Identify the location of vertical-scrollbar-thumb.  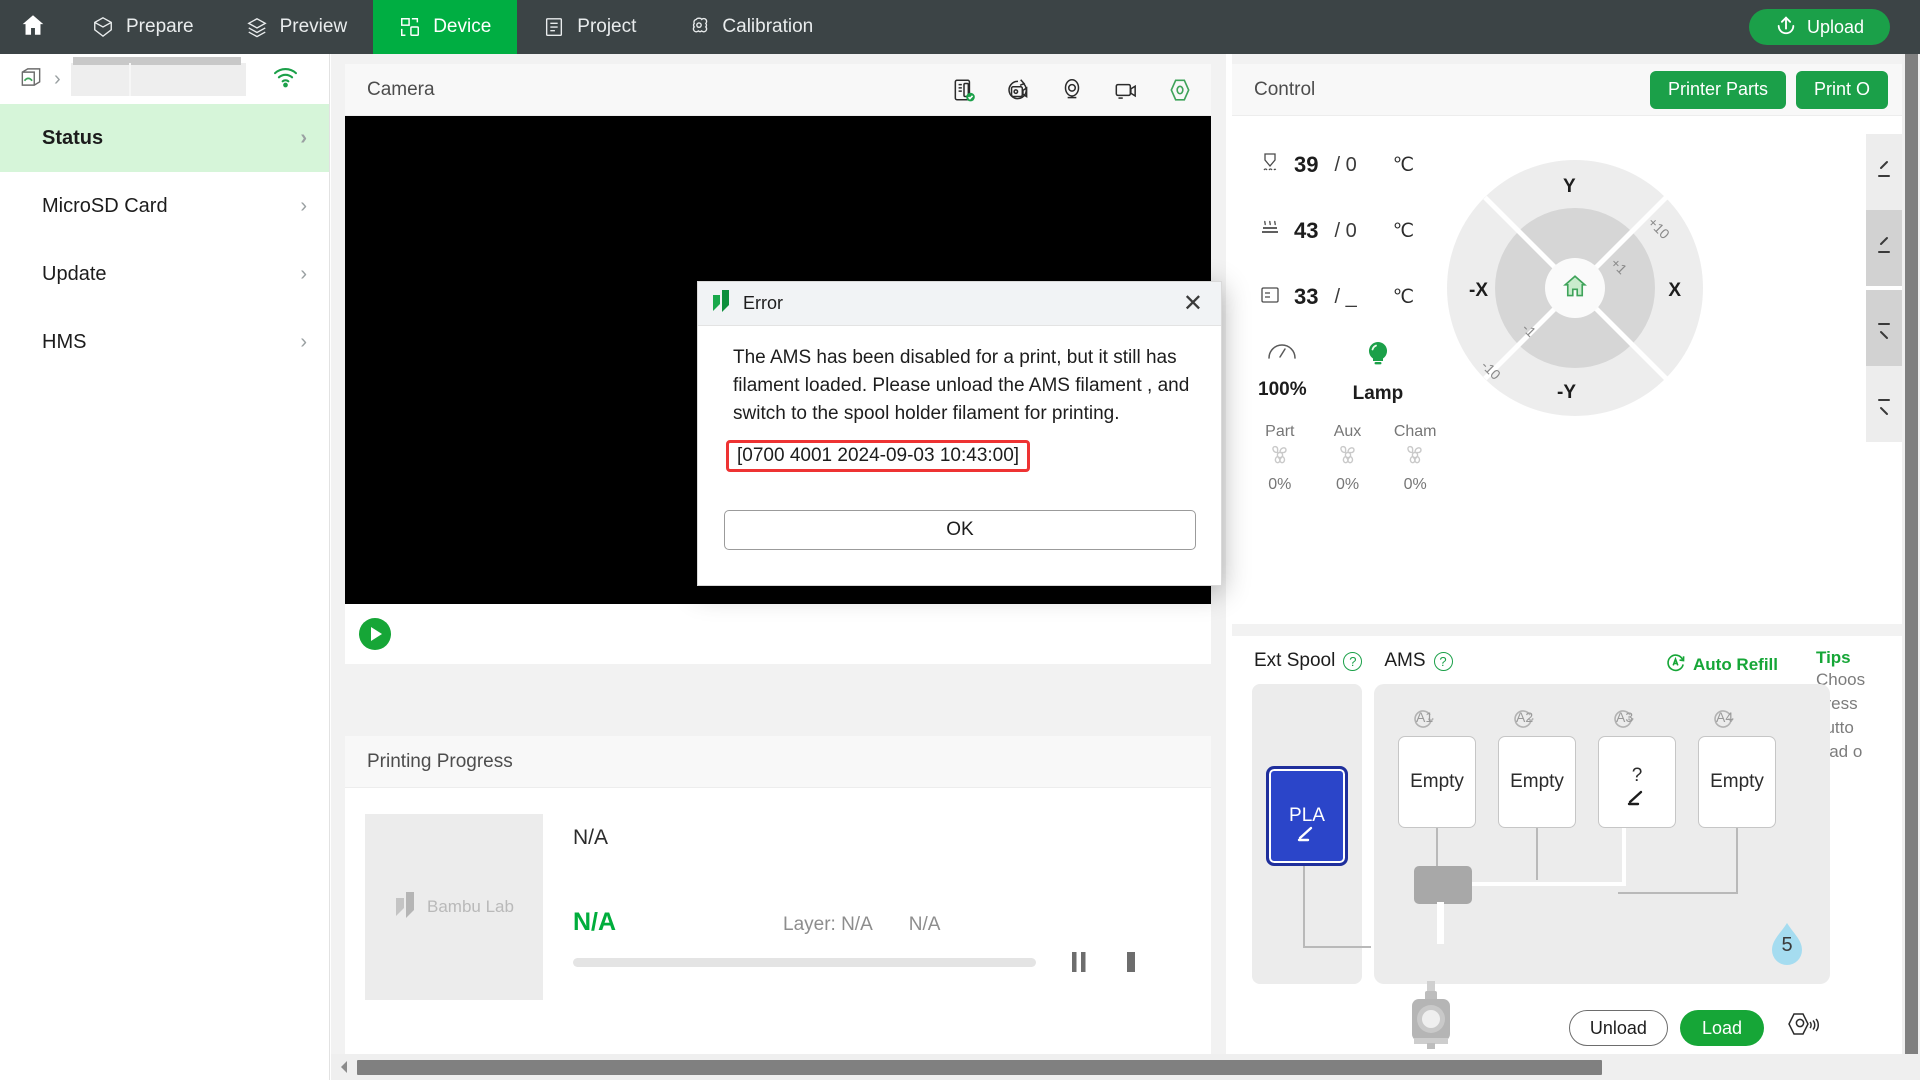
(1911, 554).